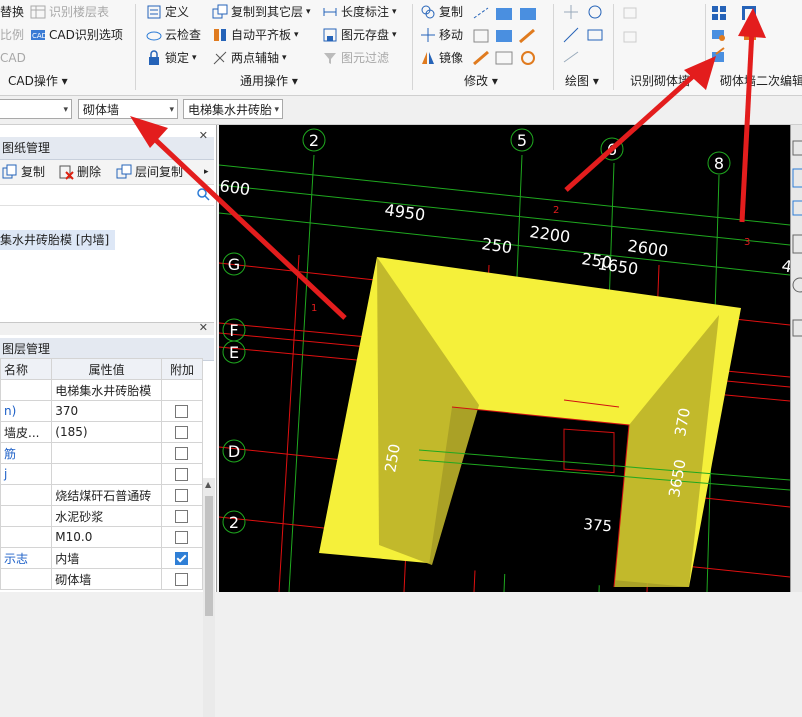  Describe the element at coordinates (314, 308) in the screenshot. I see `marker-label: 1` at that location.